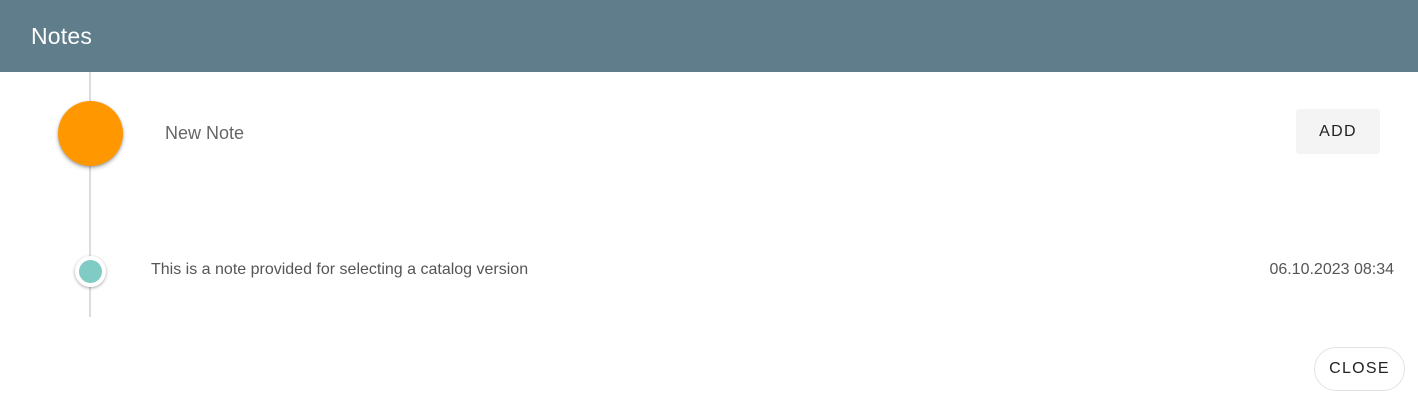 The width and height of the screenshot is (1418, 400). I want to click on note-timestamp: 06.10.2023 08:34, so click(1331, 269).